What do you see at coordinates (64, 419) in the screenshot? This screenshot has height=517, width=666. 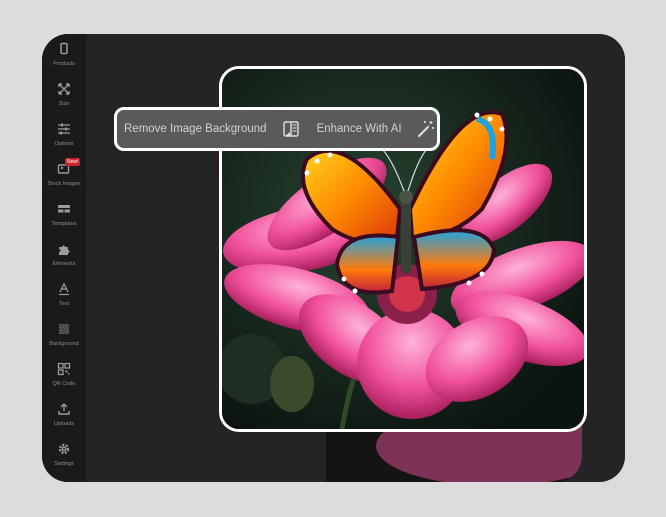 I see `sidebar-item-uploads: Uploads` at bounding box center [64, 419].